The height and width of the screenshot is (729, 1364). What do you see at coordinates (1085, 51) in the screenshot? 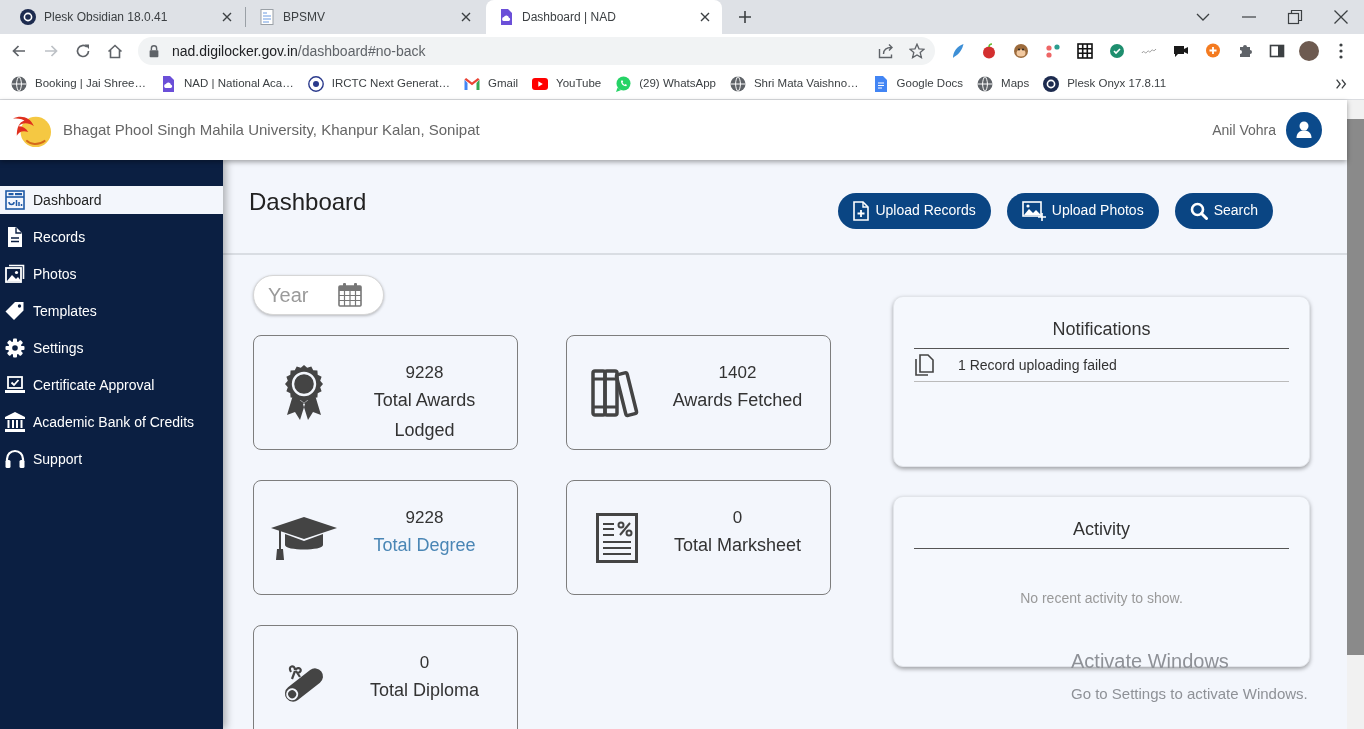
I see `grid-icon` at bounding box center [1085, 51].